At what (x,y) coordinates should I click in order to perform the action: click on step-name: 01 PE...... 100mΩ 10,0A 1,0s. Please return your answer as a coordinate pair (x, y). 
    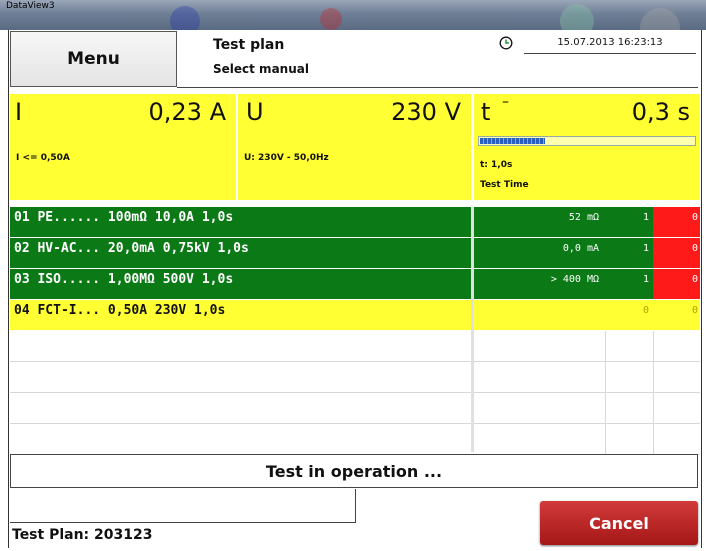
    Looking at the image, I should click on (240, 222).